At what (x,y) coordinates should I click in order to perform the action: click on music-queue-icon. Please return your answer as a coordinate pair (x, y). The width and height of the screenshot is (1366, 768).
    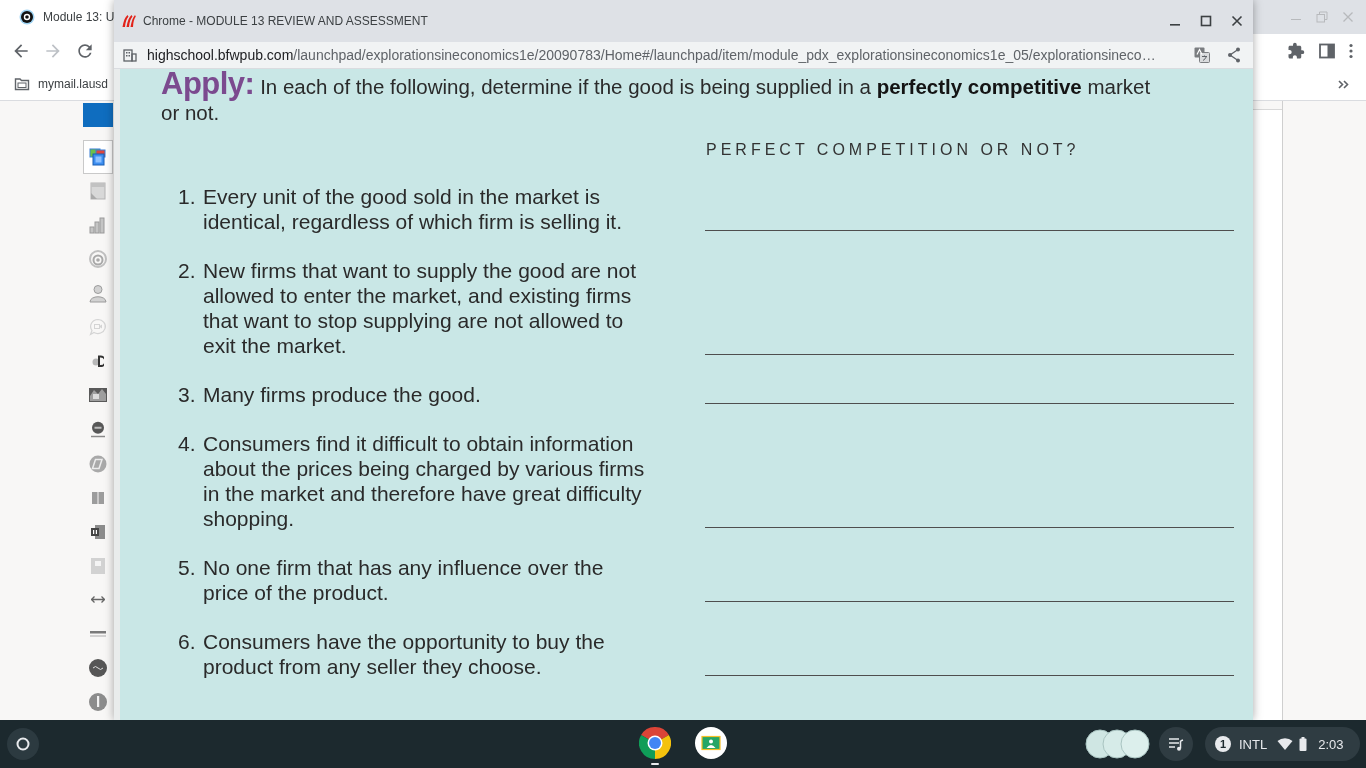
    Looking at the image, I should click on (1176, 744).